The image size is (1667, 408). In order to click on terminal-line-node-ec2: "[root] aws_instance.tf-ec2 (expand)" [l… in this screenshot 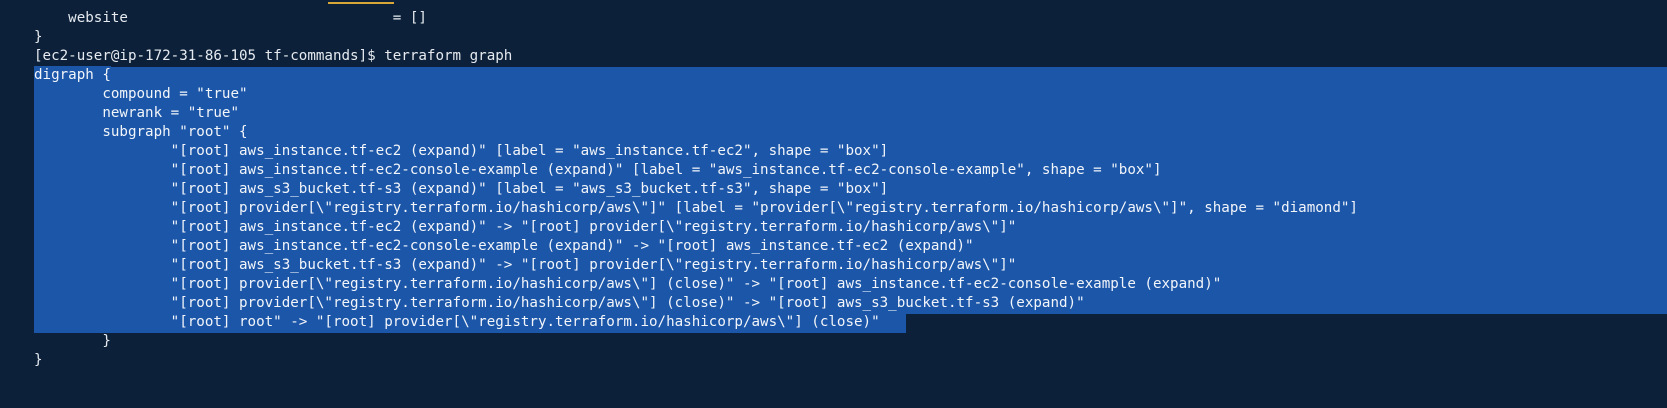, I will do `click(461, 151)`.